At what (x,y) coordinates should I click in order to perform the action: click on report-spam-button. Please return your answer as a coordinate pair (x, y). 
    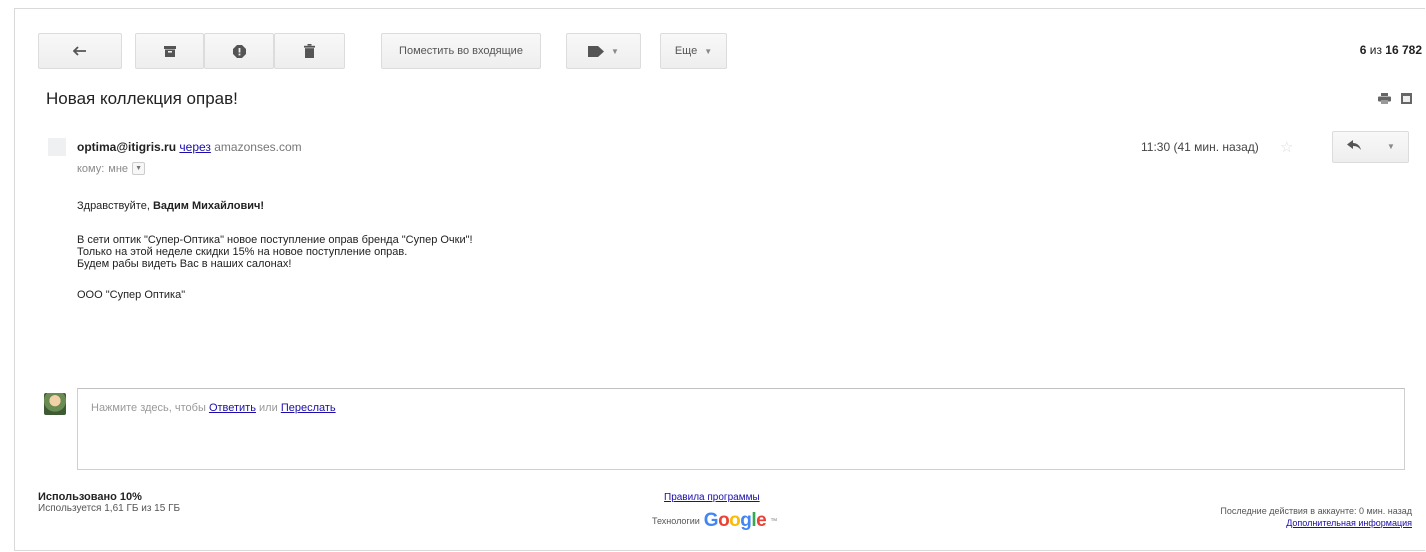
    Looking at the image, I should click on (239, 51).